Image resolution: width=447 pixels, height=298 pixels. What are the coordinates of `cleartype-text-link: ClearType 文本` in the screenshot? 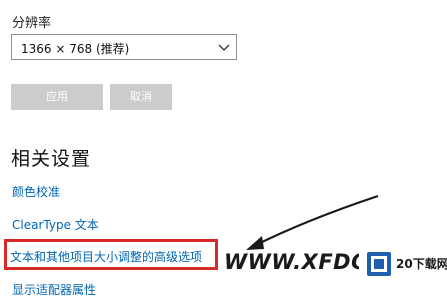 It's located at (55, 224).